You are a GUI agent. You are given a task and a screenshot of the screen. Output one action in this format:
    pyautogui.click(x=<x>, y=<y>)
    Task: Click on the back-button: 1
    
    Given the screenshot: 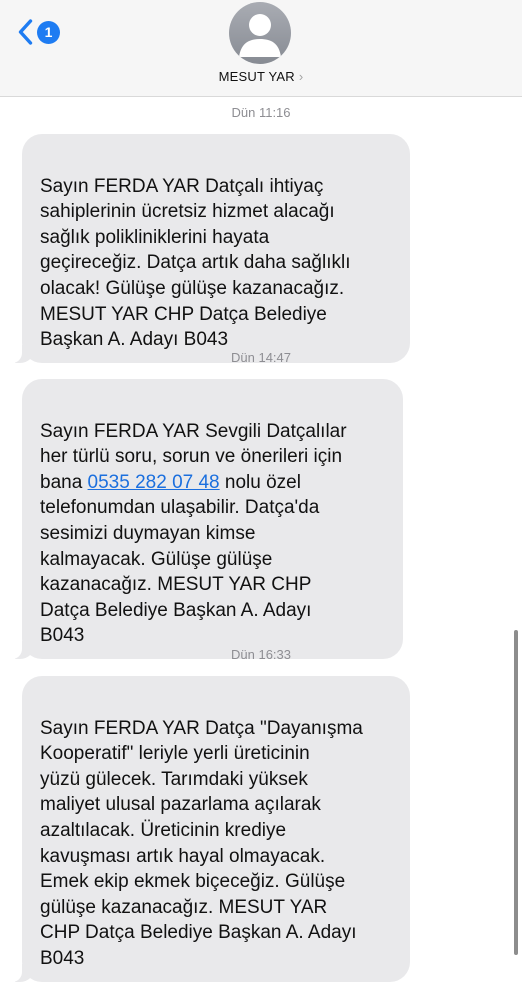 What is the action you would take?
    pyautogui.click(x=39, y=32)
    